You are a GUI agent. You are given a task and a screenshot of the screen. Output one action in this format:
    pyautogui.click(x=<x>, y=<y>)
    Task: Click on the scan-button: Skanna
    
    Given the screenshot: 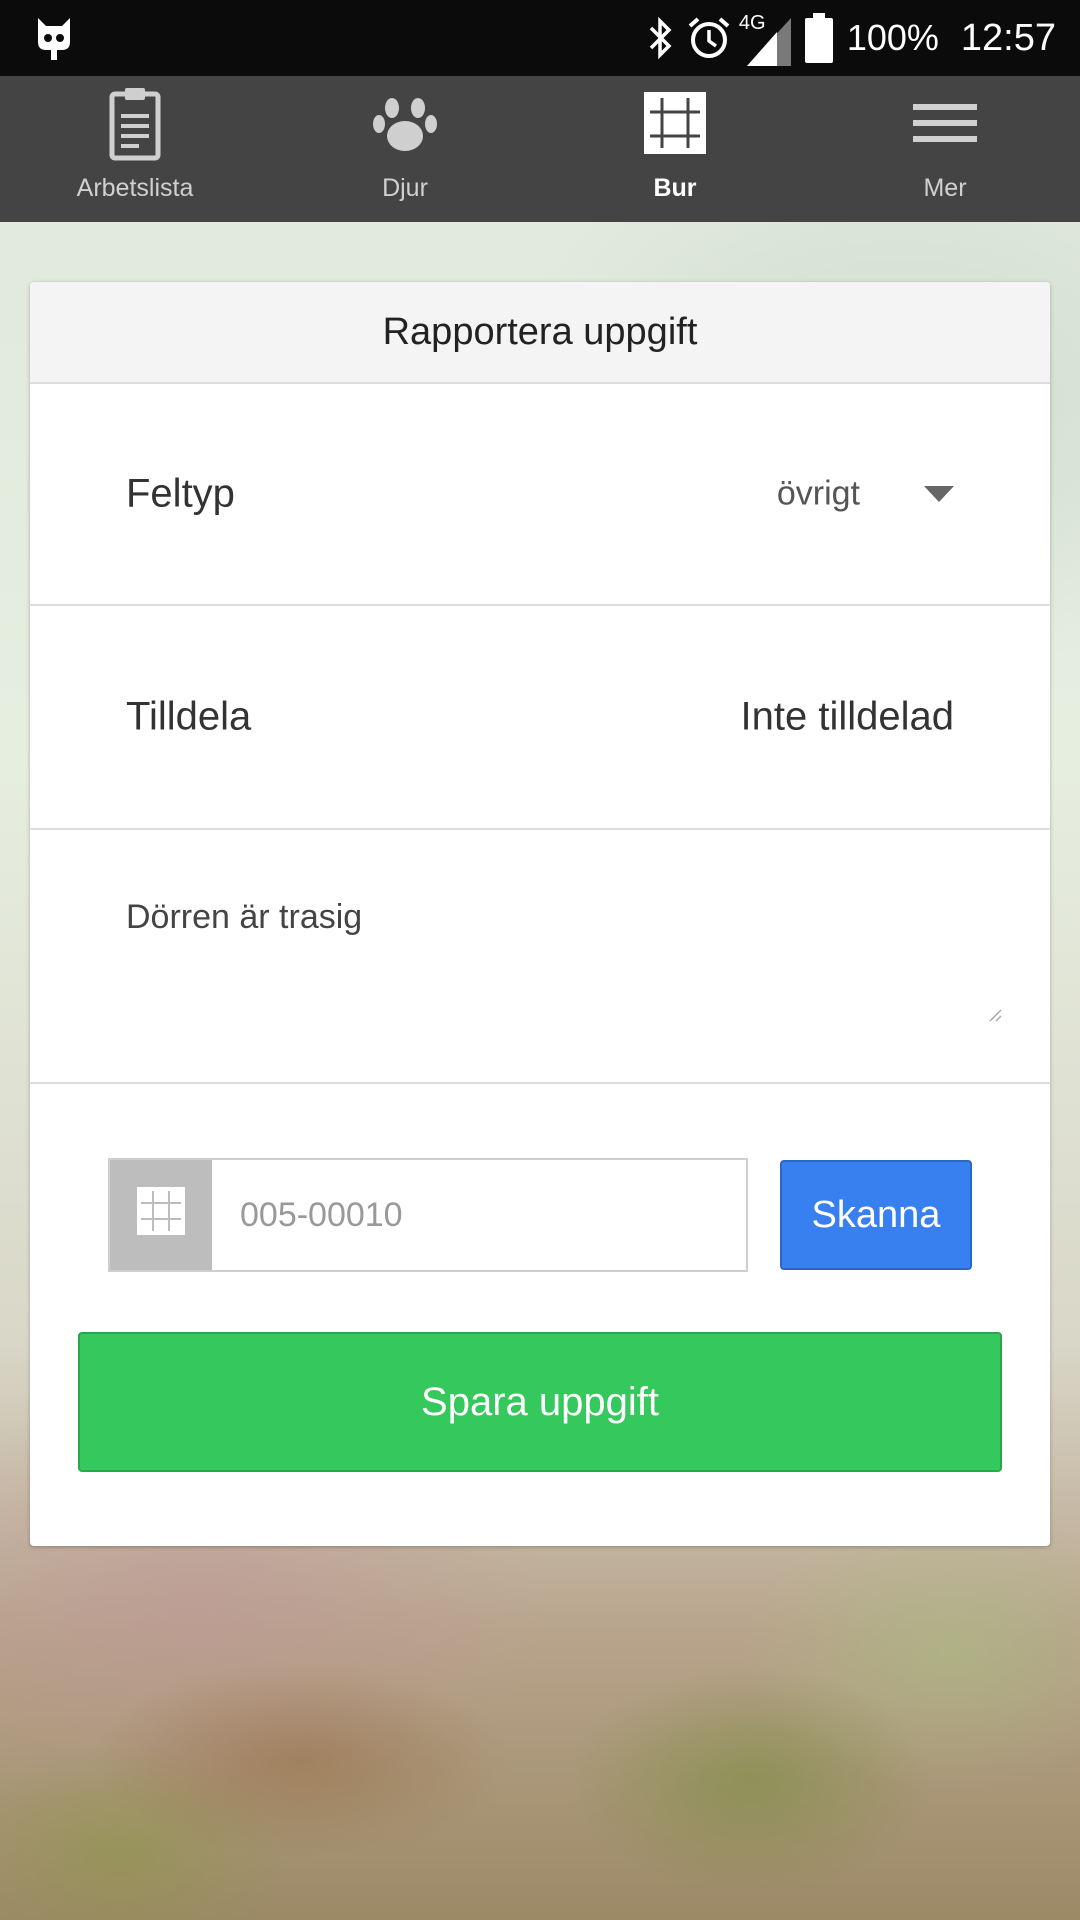 What is the action you would take?
    pyautogui.click(x=876, y=1215)
    